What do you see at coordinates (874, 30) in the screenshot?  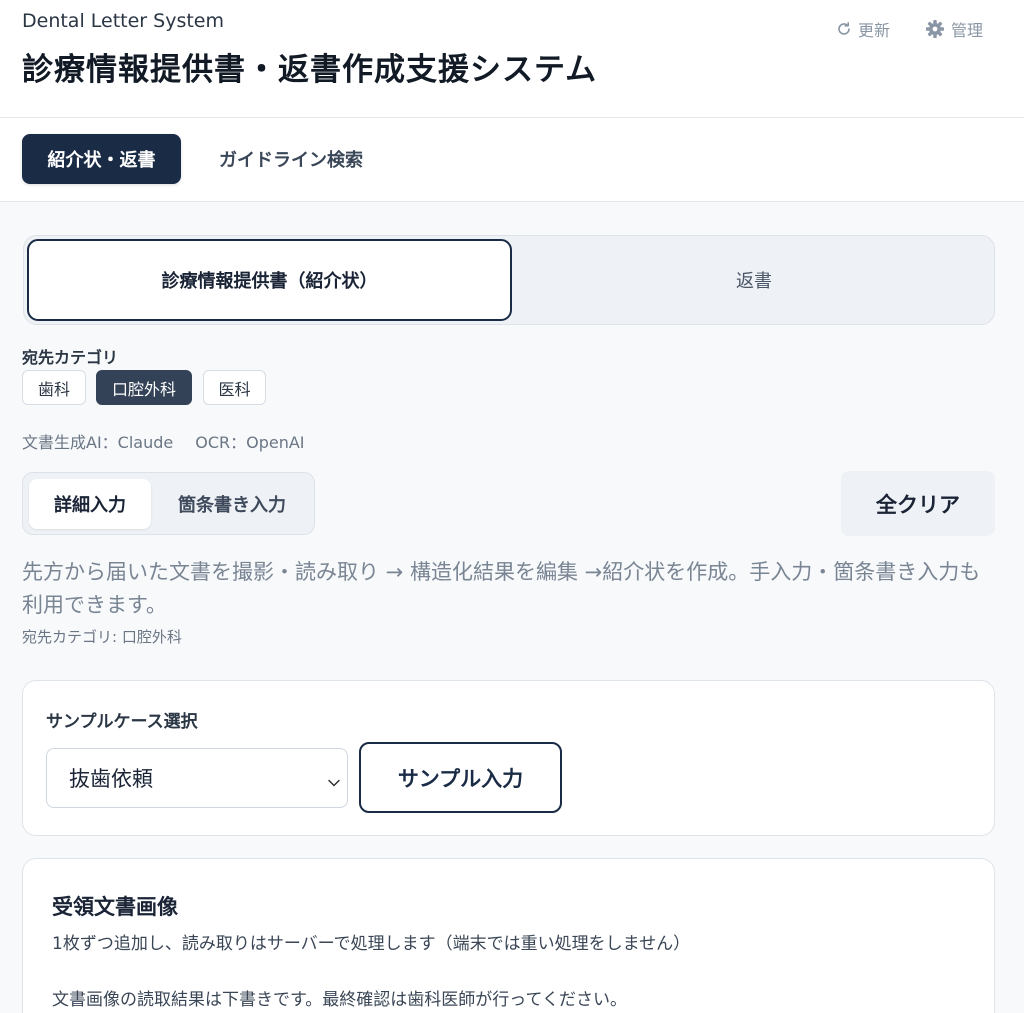 I see `refresh-label: 更新` at bounding box center [874, 30].